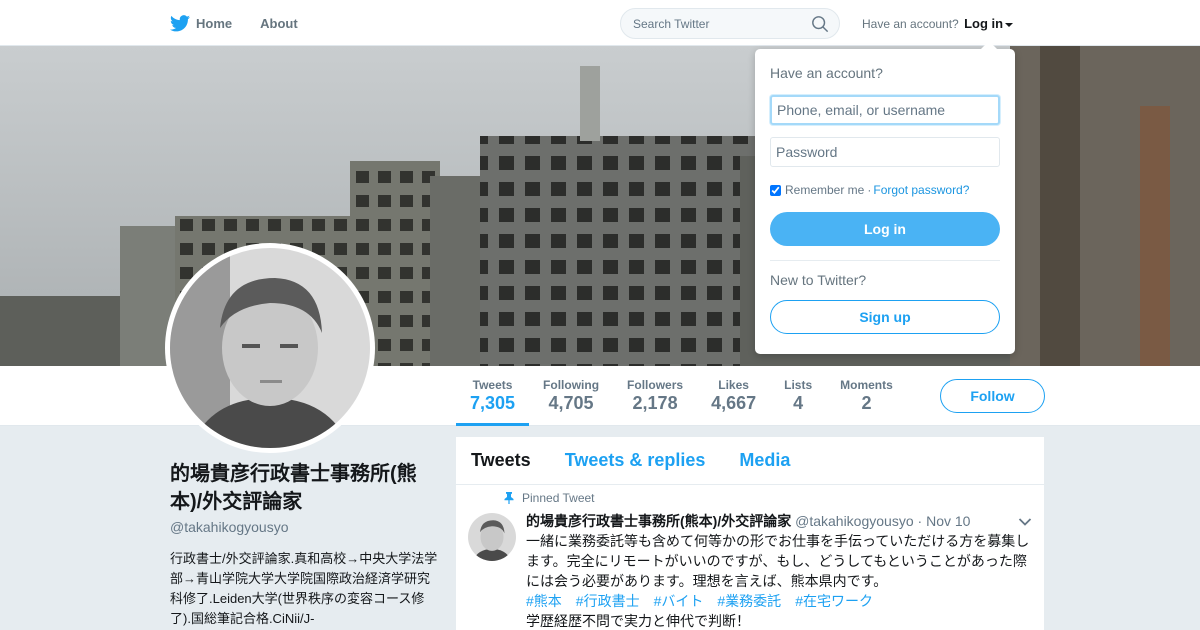 Image resolution: width=1200 pixels, height=630 pixels. Describe the element at coordinates (1009, 24) in the screenshot. I see `caret-down-icon` at that location.